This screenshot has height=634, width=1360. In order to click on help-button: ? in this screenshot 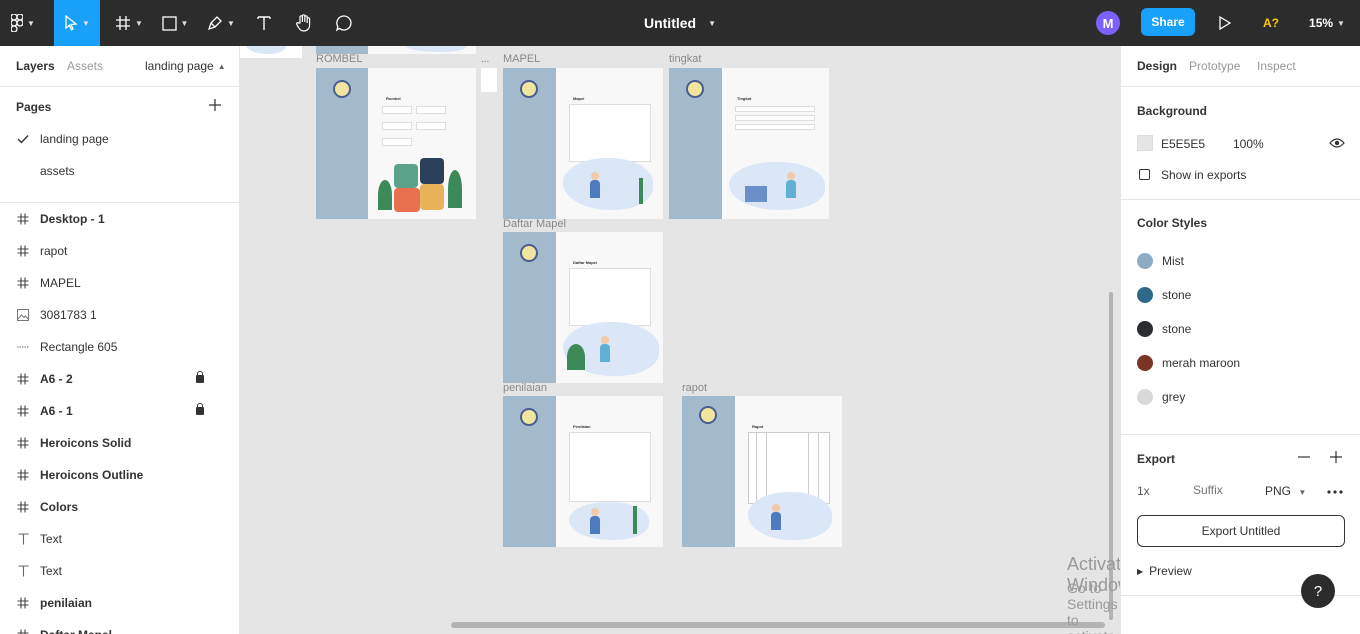, I will do `click(1318, 591)`.